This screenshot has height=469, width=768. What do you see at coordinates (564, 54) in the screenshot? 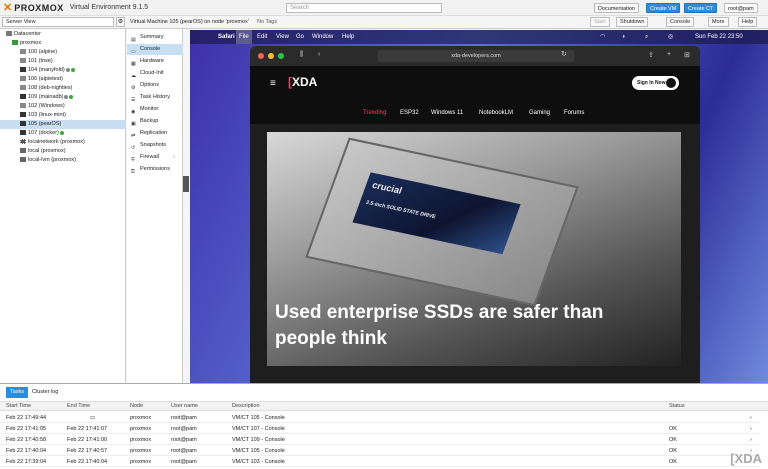
I see `reload-icon: ↻` at bounding box center [564, 54].